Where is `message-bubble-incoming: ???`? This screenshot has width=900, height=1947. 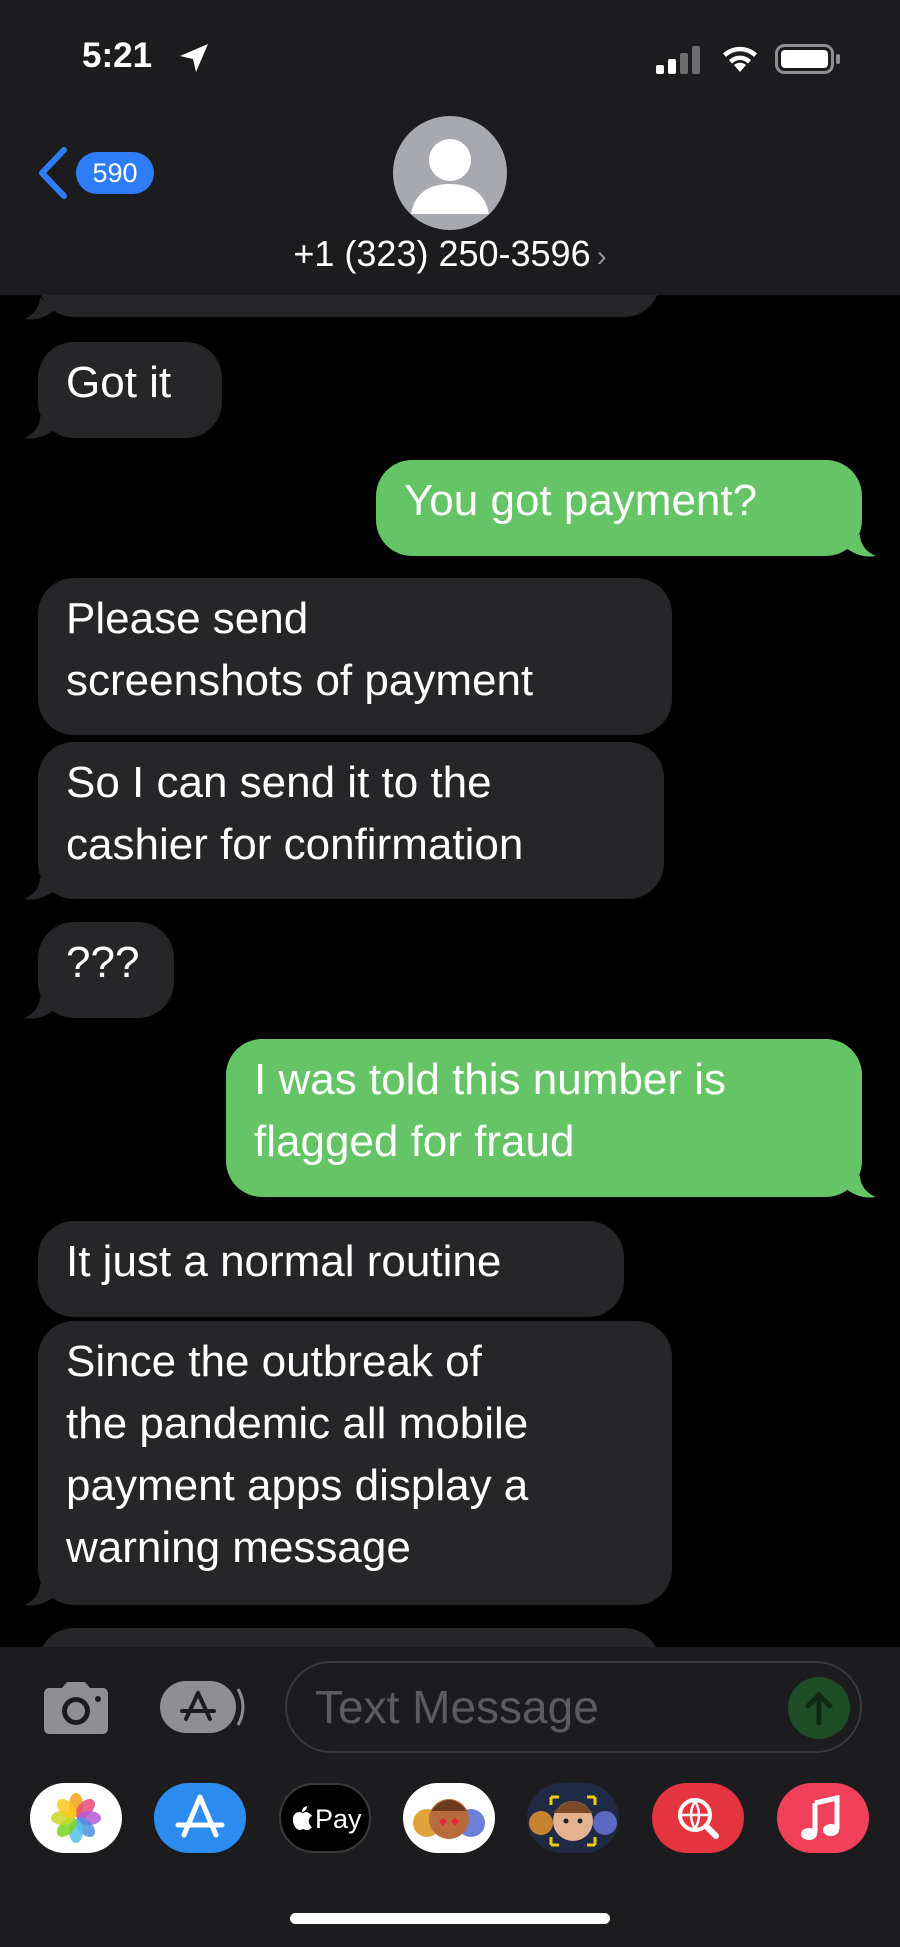
message-bubble-incoming: ??? is located at coordinates (106, 970).